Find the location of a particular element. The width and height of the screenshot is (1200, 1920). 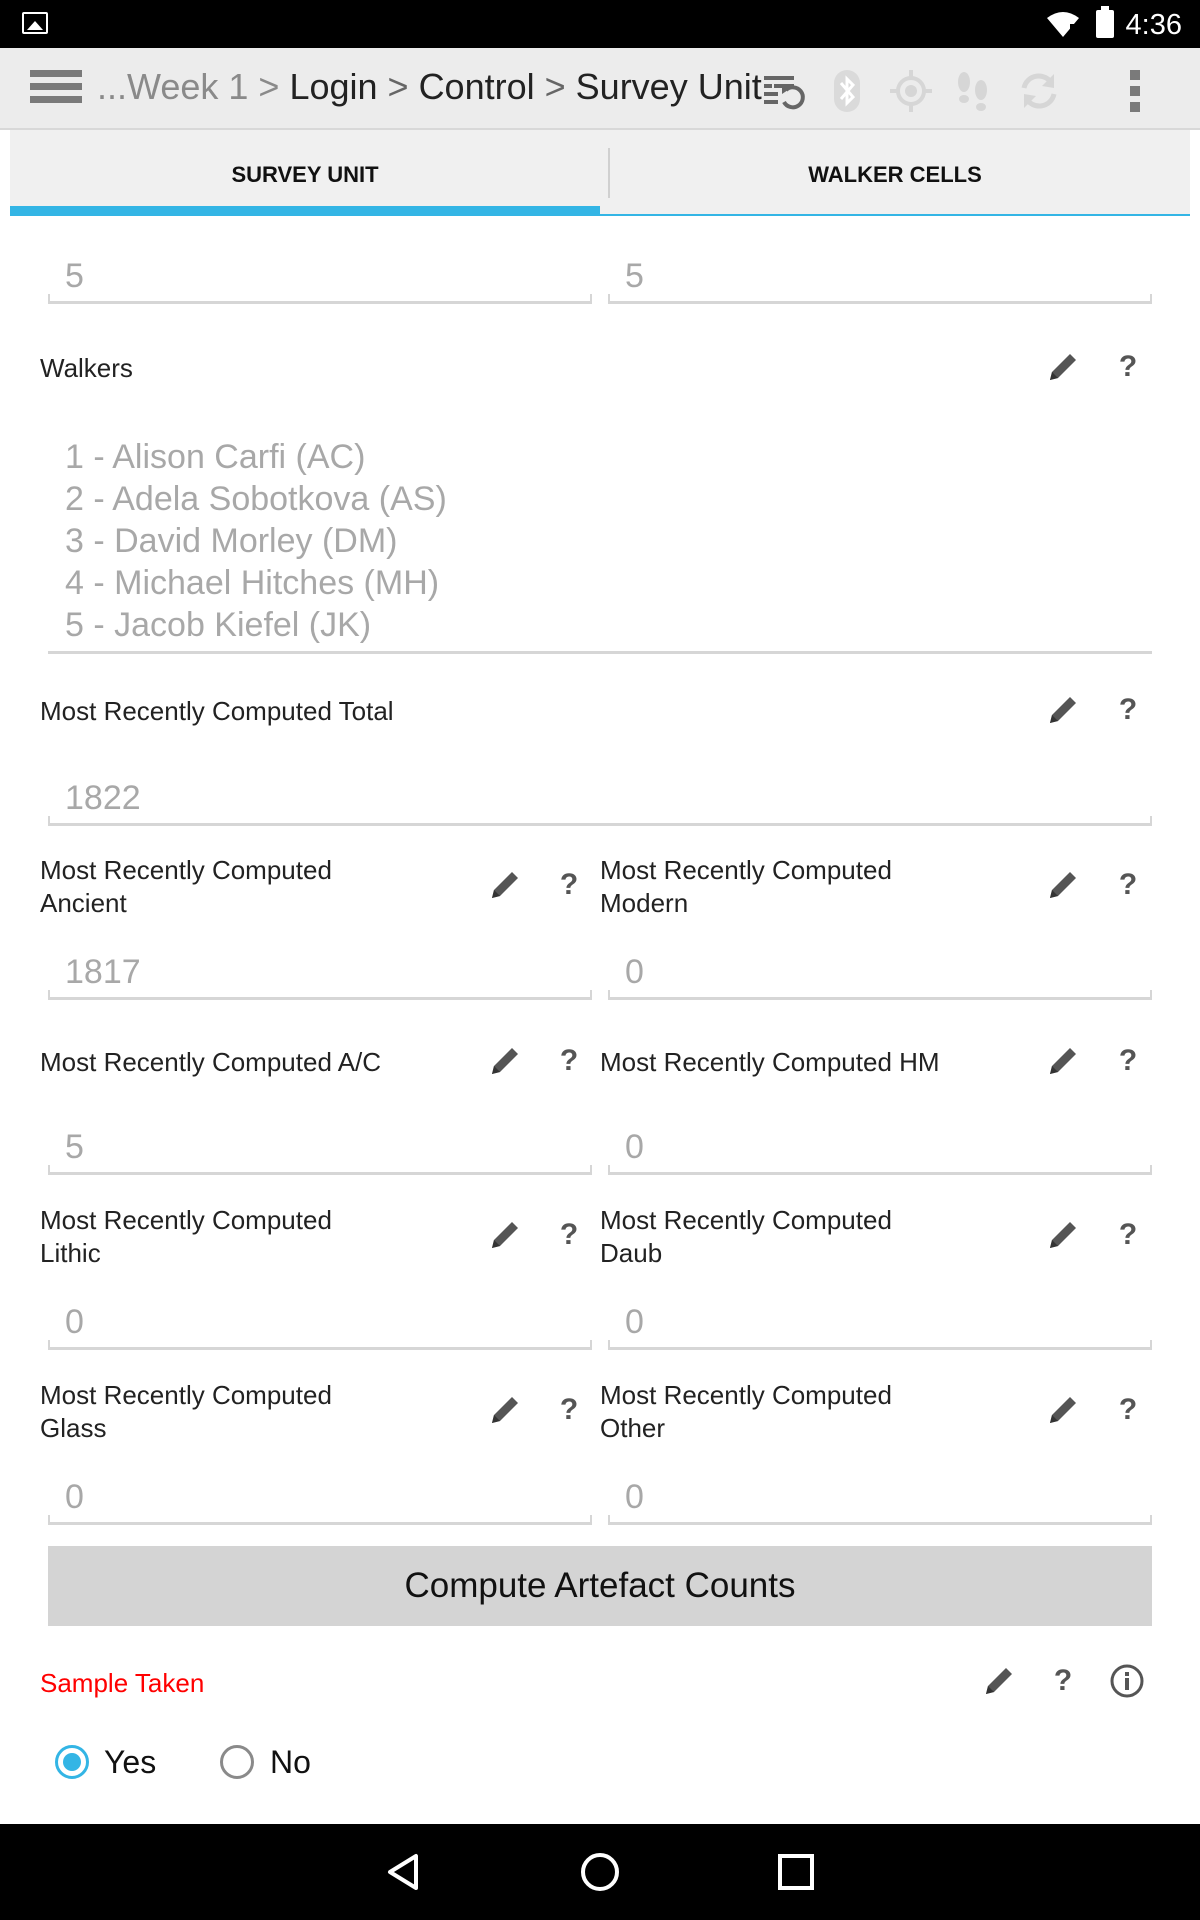

lithic-field: 0 is located at coordinates (320, 1325).